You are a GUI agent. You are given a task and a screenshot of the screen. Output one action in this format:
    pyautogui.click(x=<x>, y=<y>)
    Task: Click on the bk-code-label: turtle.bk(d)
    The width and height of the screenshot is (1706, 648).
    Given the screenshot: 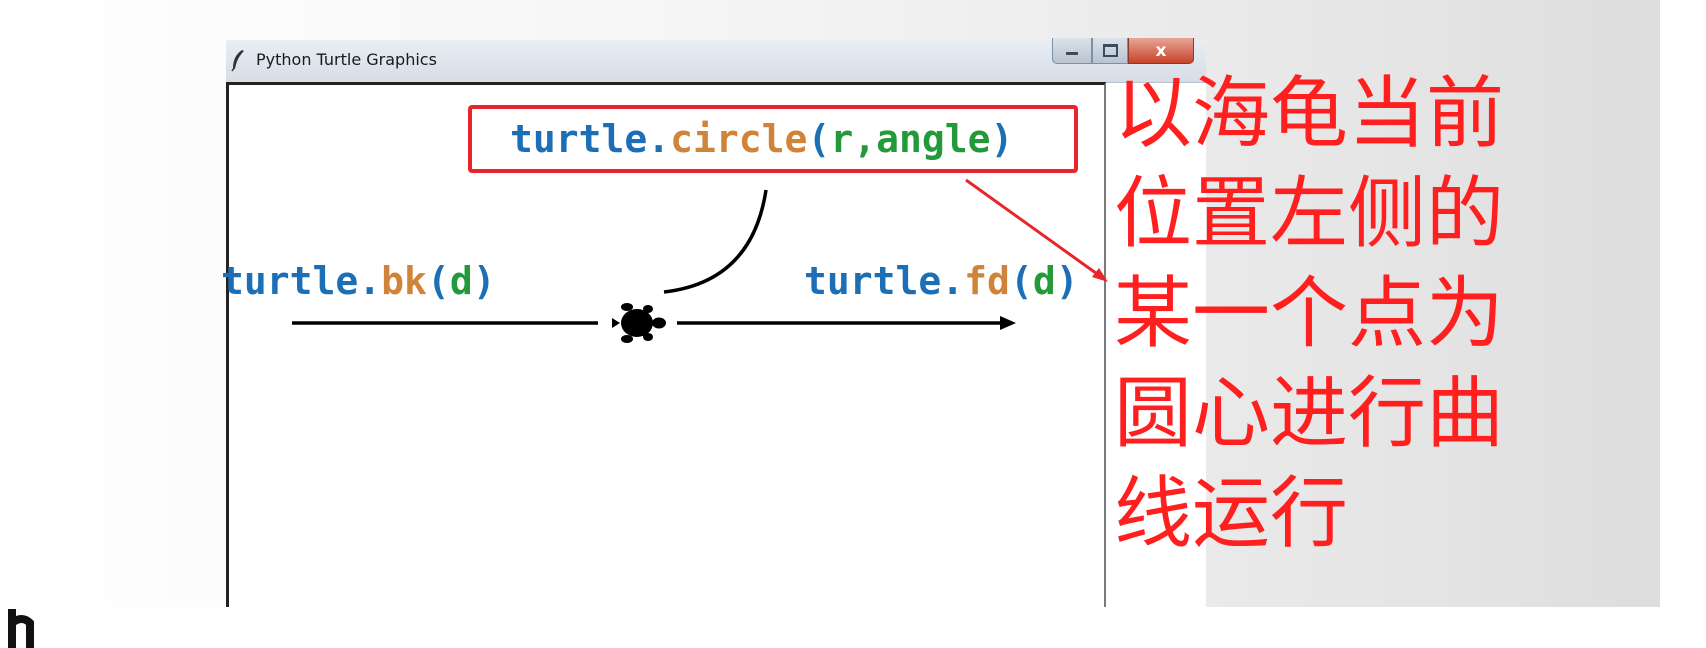 What is the action you would take?
    pyautogui.click(x=358, y=281)
    